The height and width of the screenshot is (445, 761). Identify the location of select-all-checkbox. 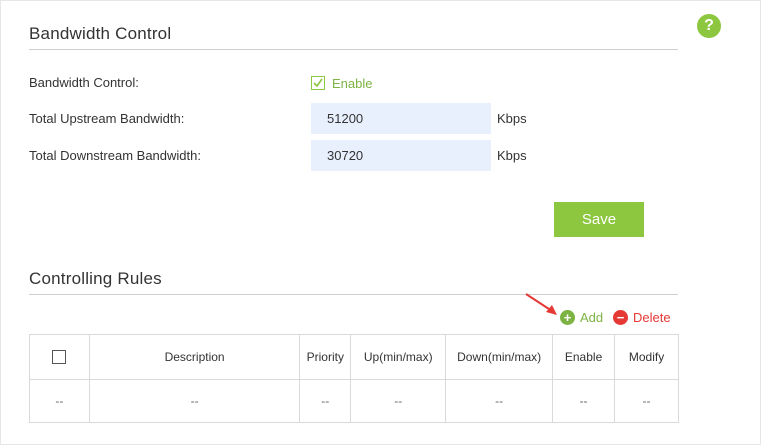
(59, 357).